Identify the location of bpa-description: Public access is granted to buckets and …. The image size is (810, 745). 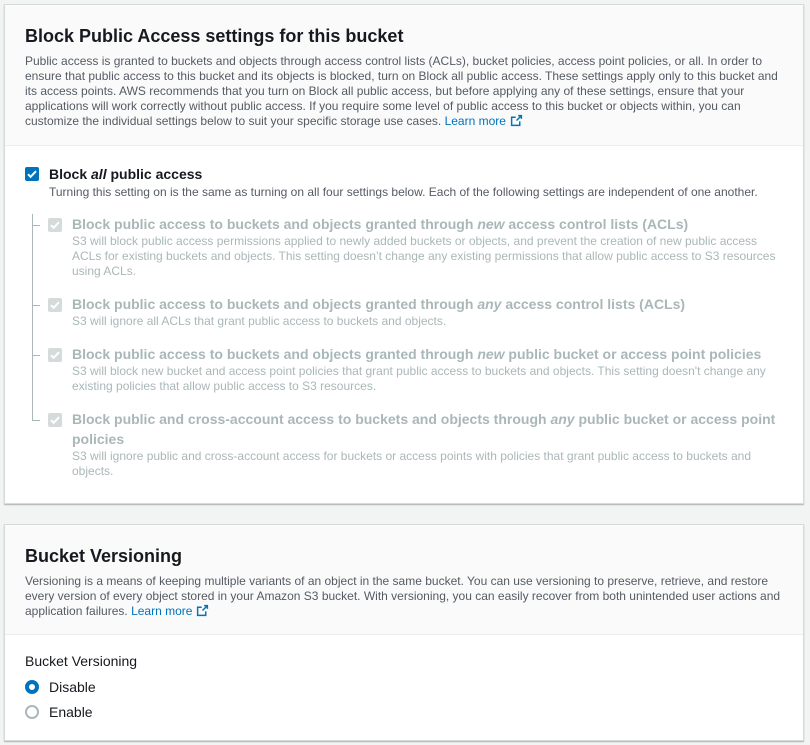
(404, 91).